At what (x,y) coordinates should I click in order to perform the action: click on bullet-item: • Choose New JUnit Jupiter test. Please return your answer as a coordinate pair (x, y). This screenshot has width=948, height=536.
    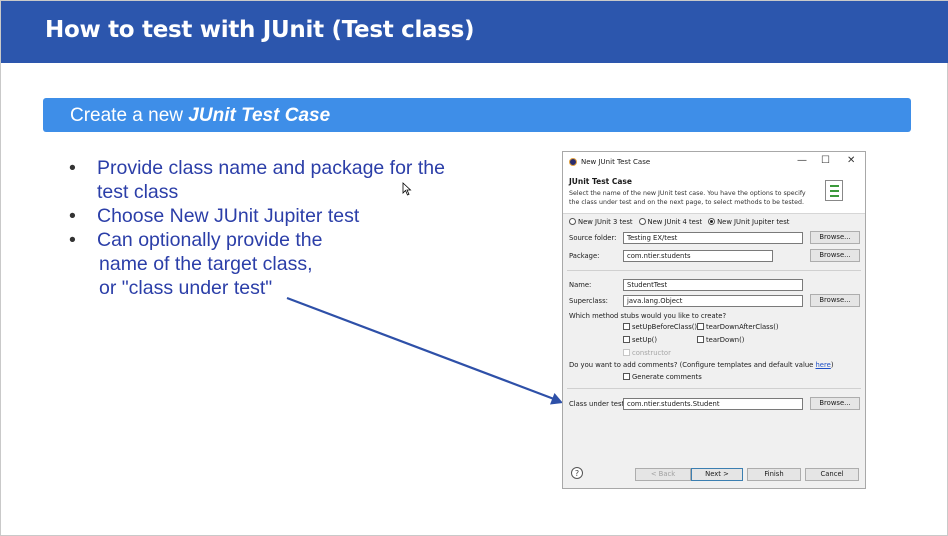
    Looking at the image, I should click on (256, 216).